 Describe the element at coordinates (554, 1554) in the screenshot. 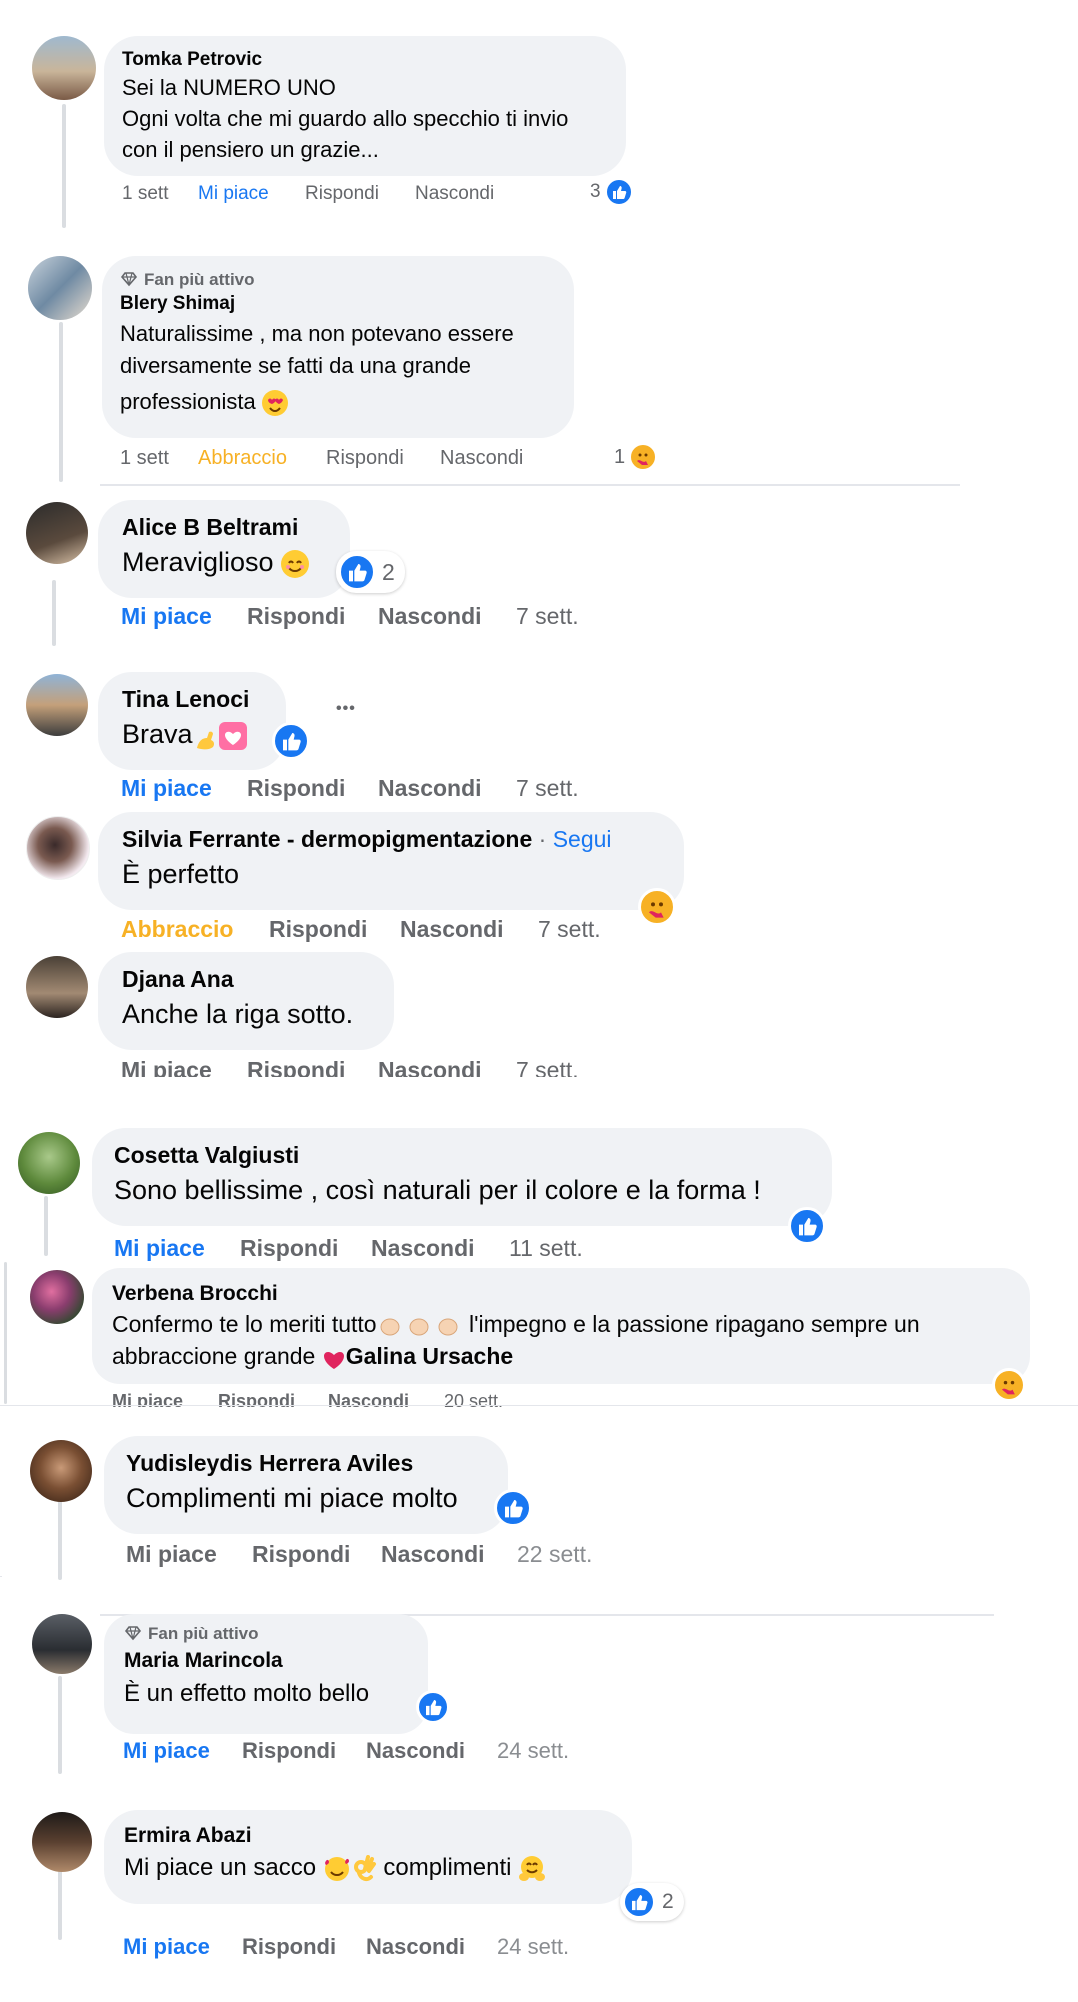

I see `timestamp: 22 sett.` at that location.